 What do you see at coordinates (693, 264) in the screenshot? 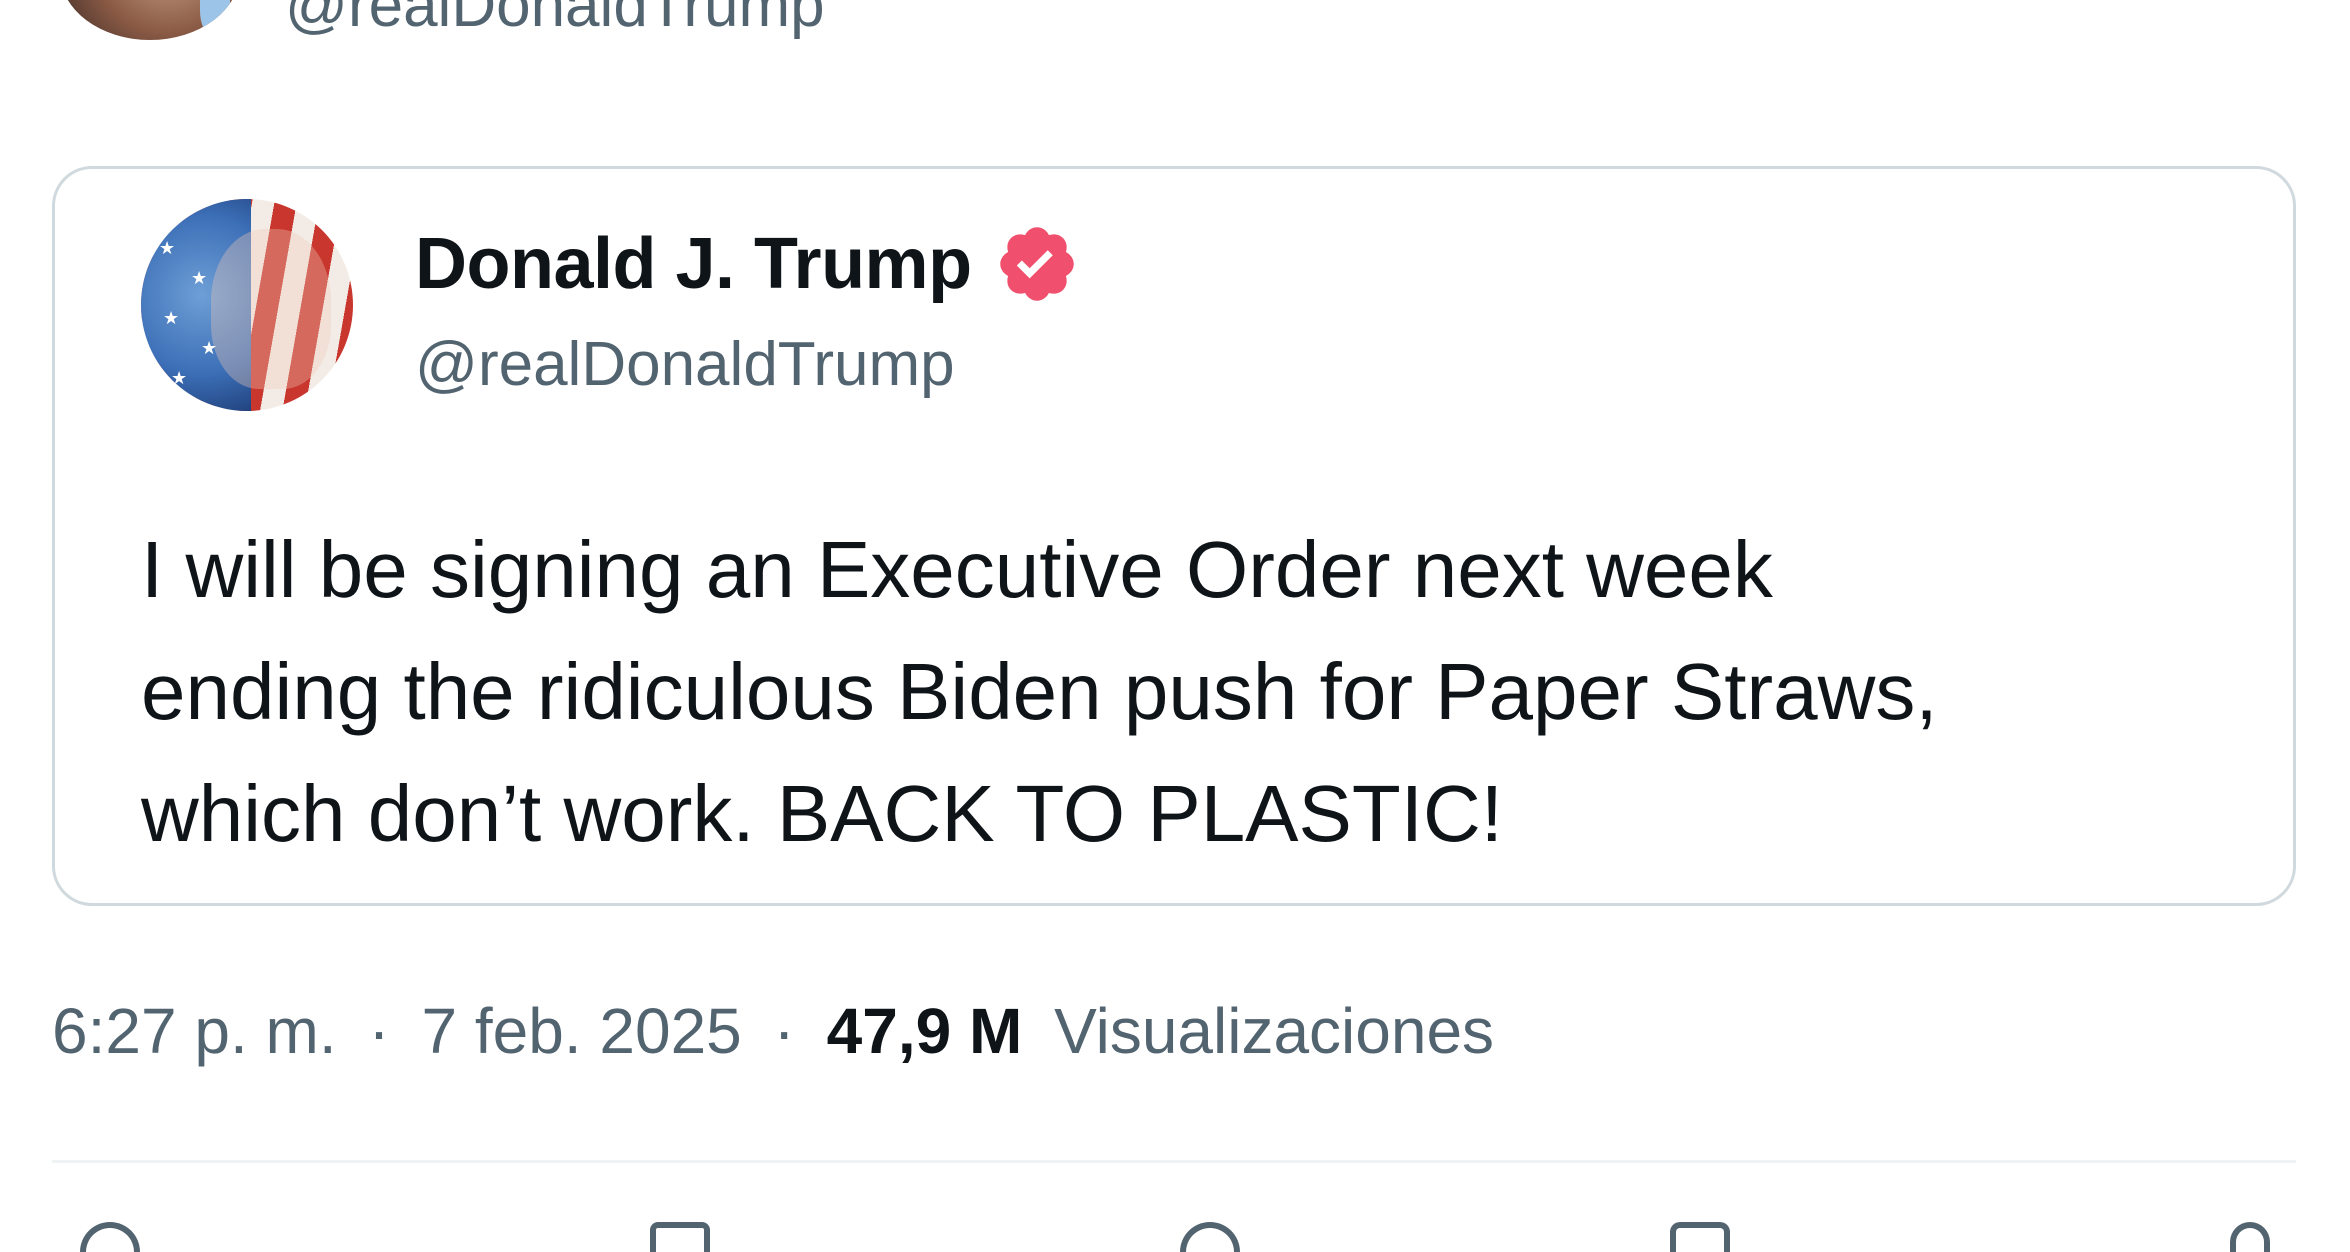
I see `quoted-author-name: Donald J. Trump` at bounding box center [693, 264].